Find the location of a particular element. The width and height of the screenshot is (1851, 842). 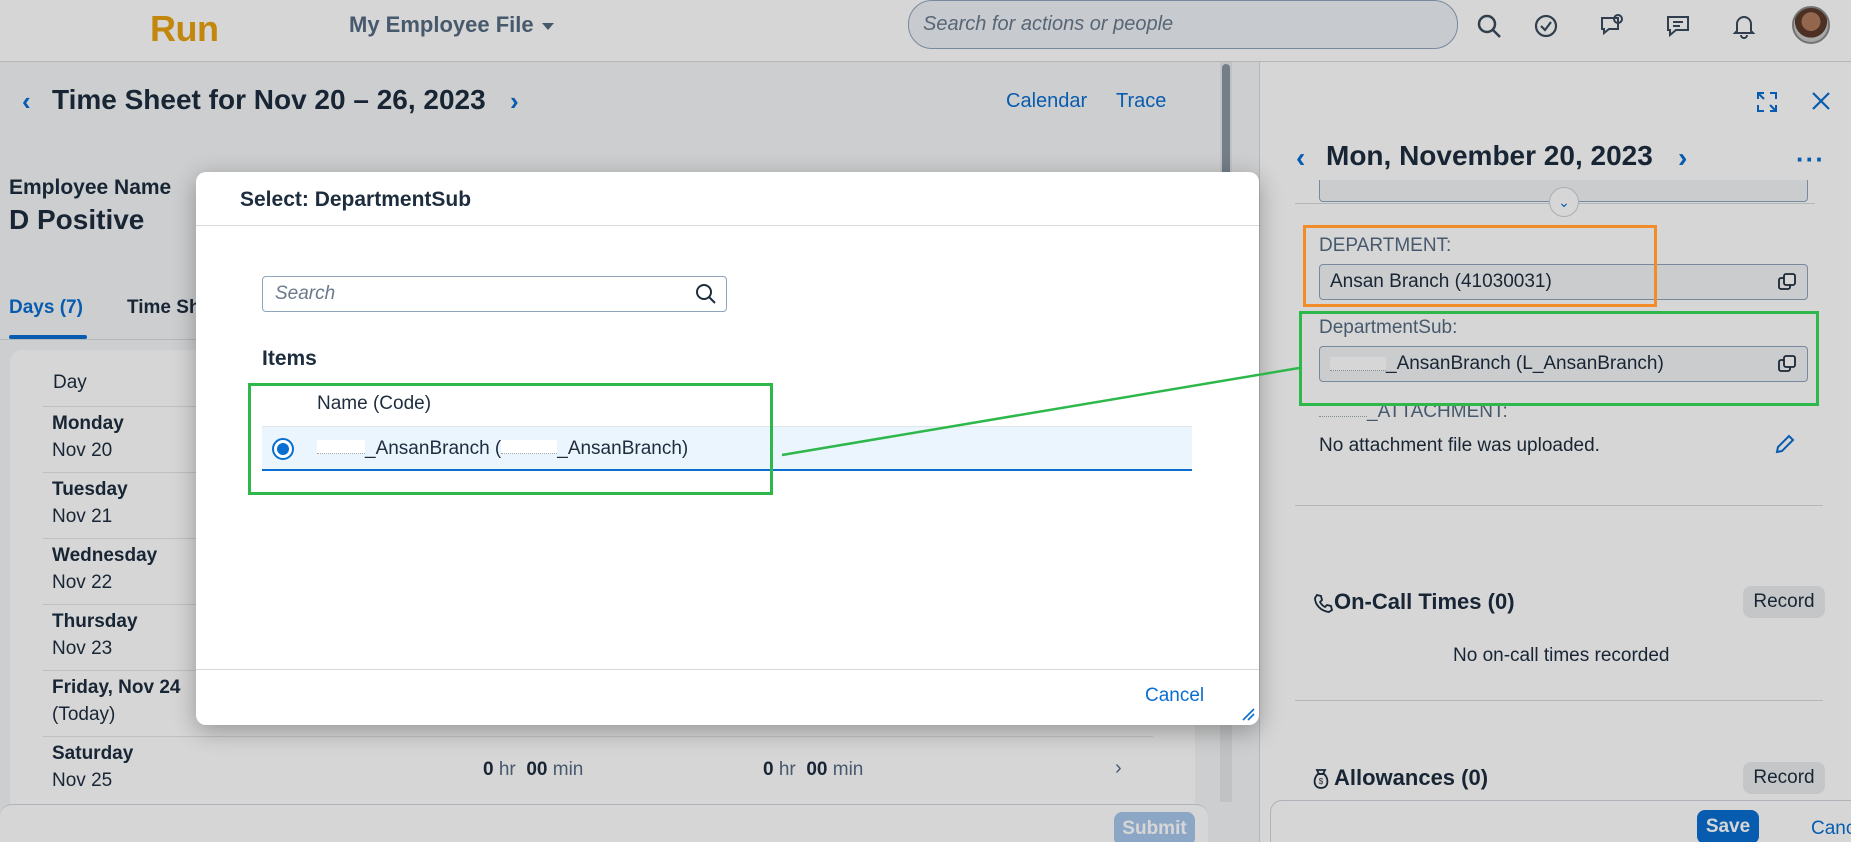

radio-button-selected is located at coordinates (283, 449).